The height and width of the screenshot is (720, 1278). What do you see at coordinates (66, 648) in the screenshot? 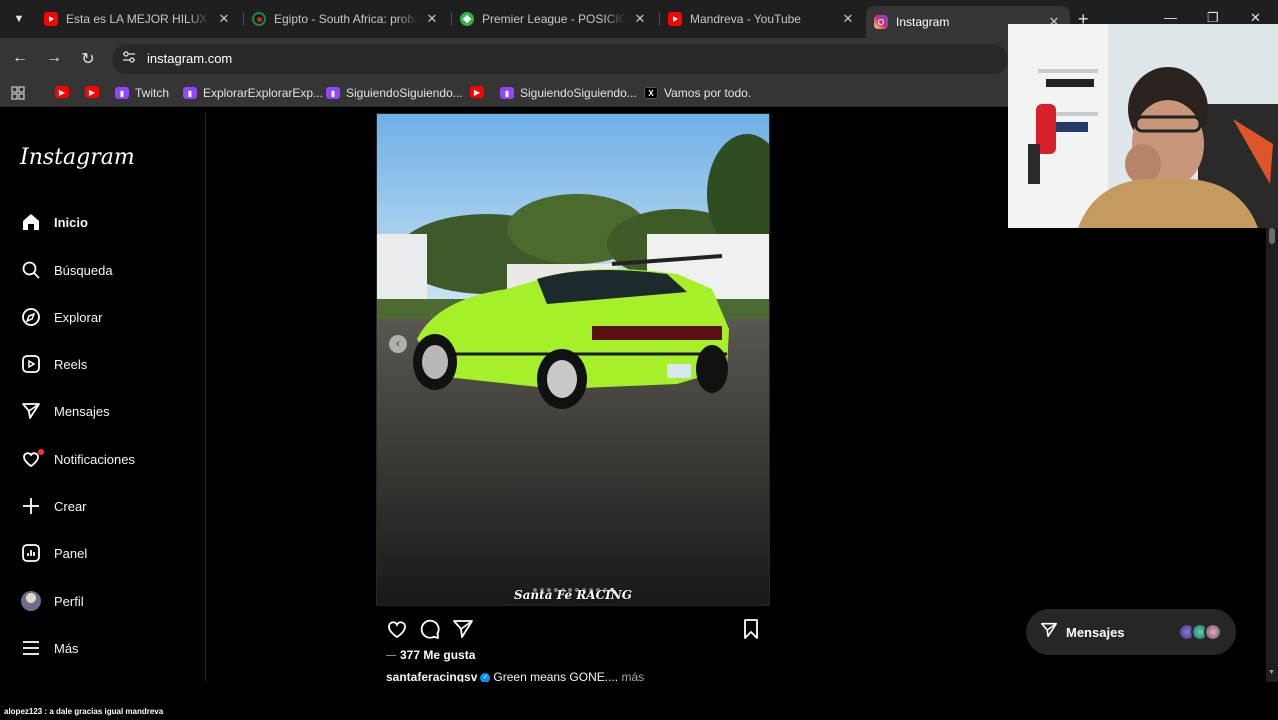
I see `nav-label: Más` at bounding box center [66, 648].